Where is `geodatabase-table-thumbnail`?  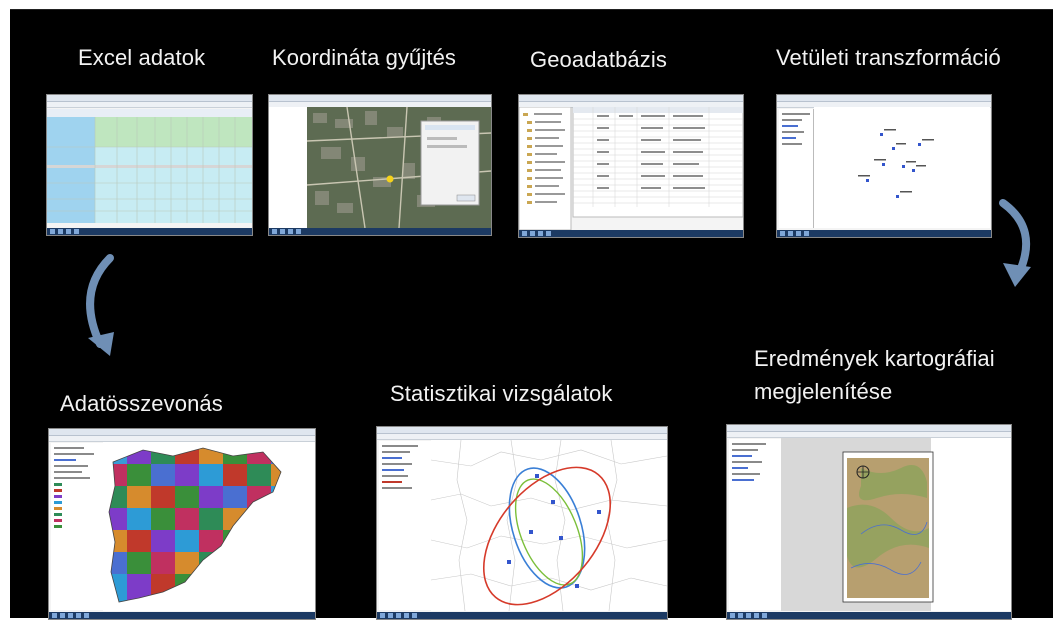 geodatabase-table-thumbnail is located at coordinates (631, 166).